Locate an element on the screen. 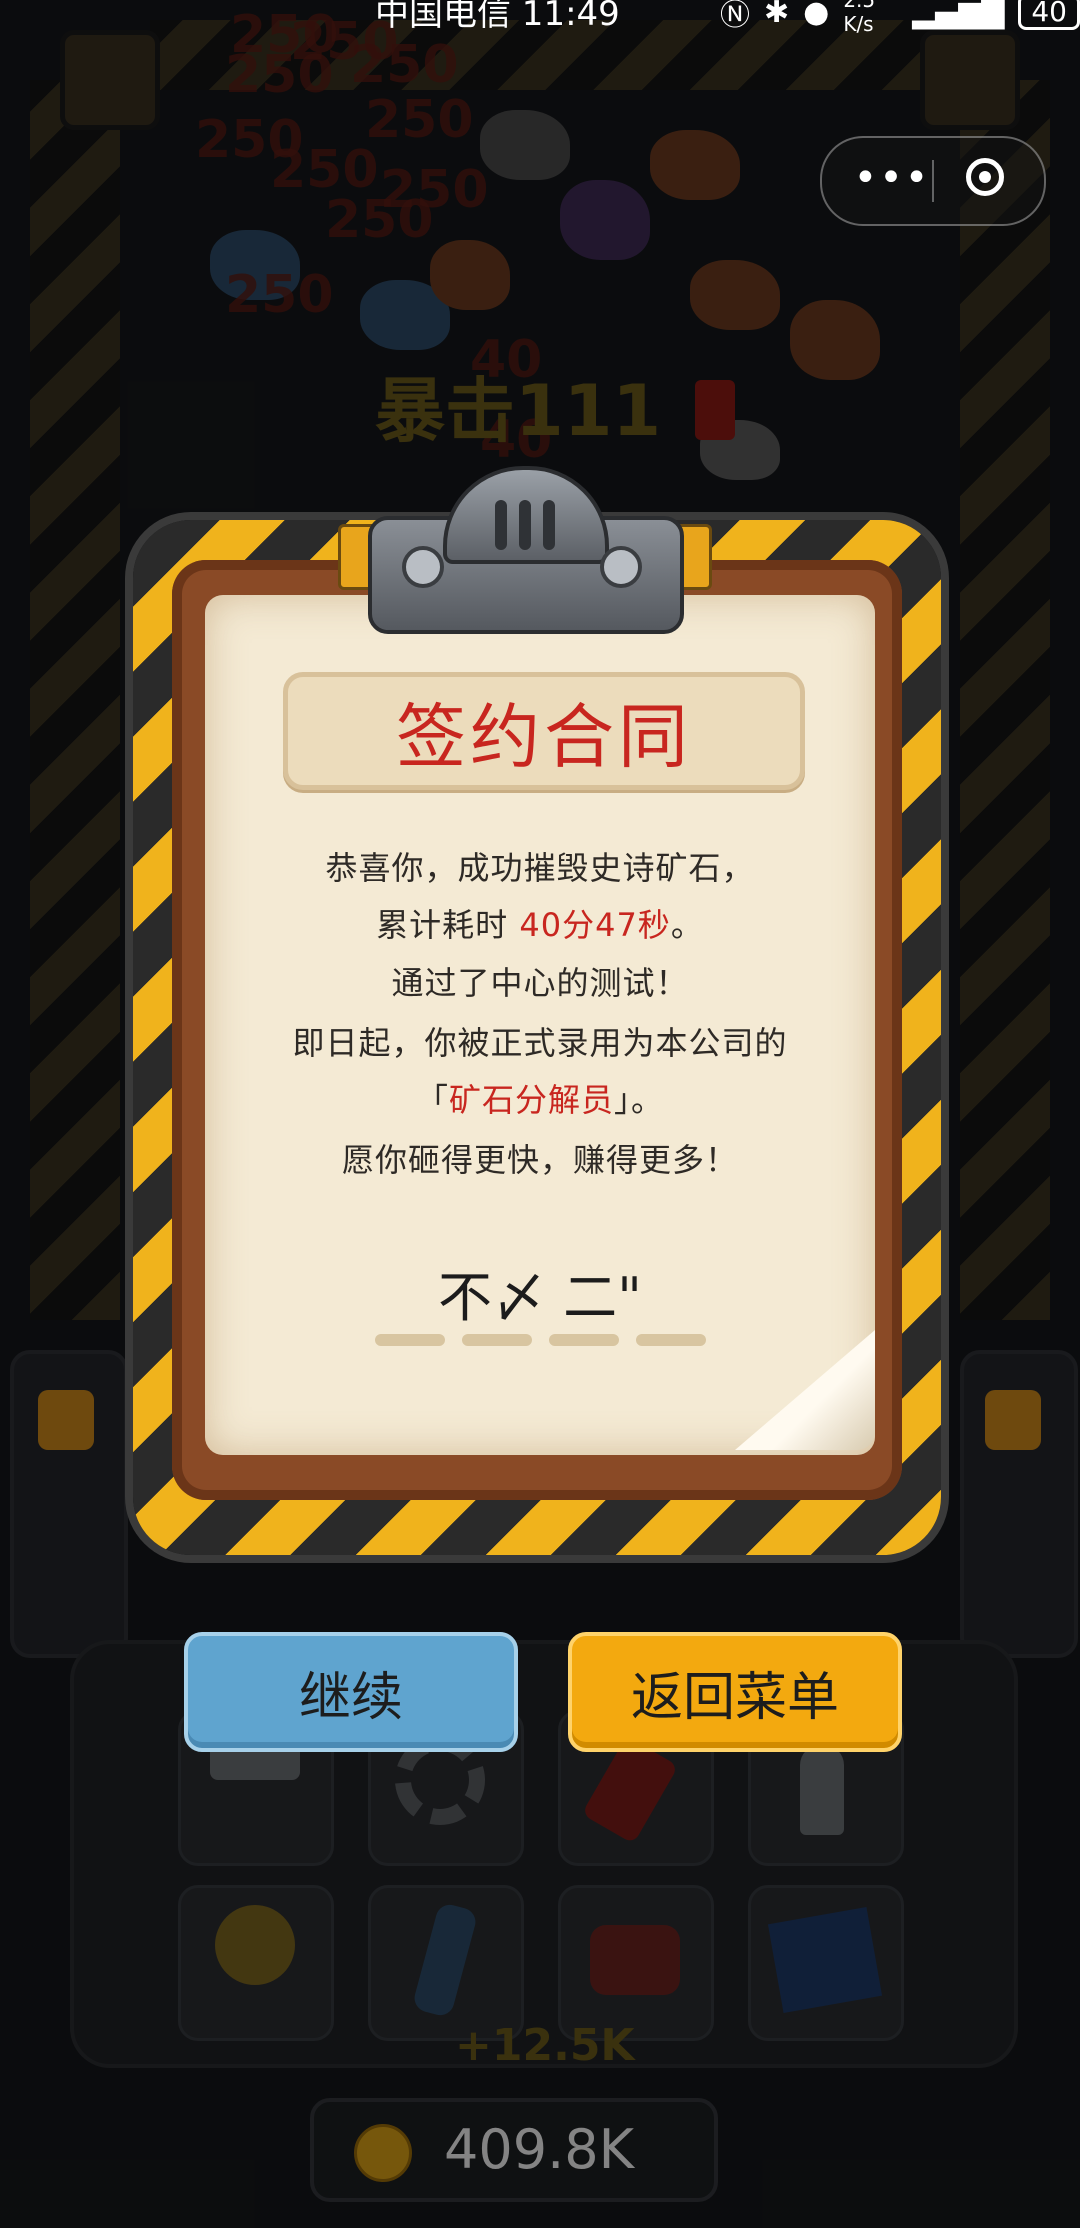 The width and height of the screenshot is (1080, 2228). clipboard-clip is located at coordinates (525, 550).